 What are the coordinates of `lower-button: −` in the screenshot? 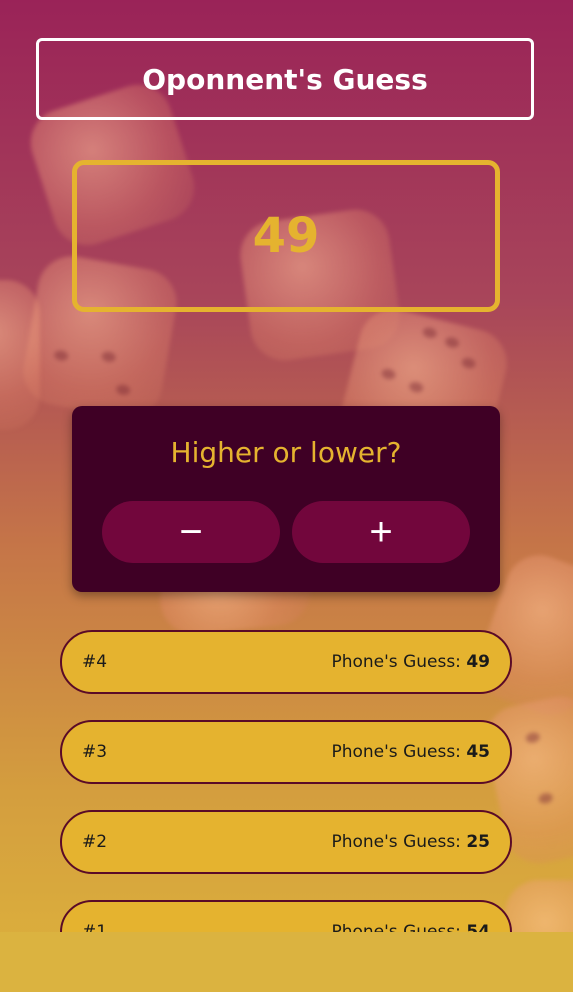 It's located at (191, 532).